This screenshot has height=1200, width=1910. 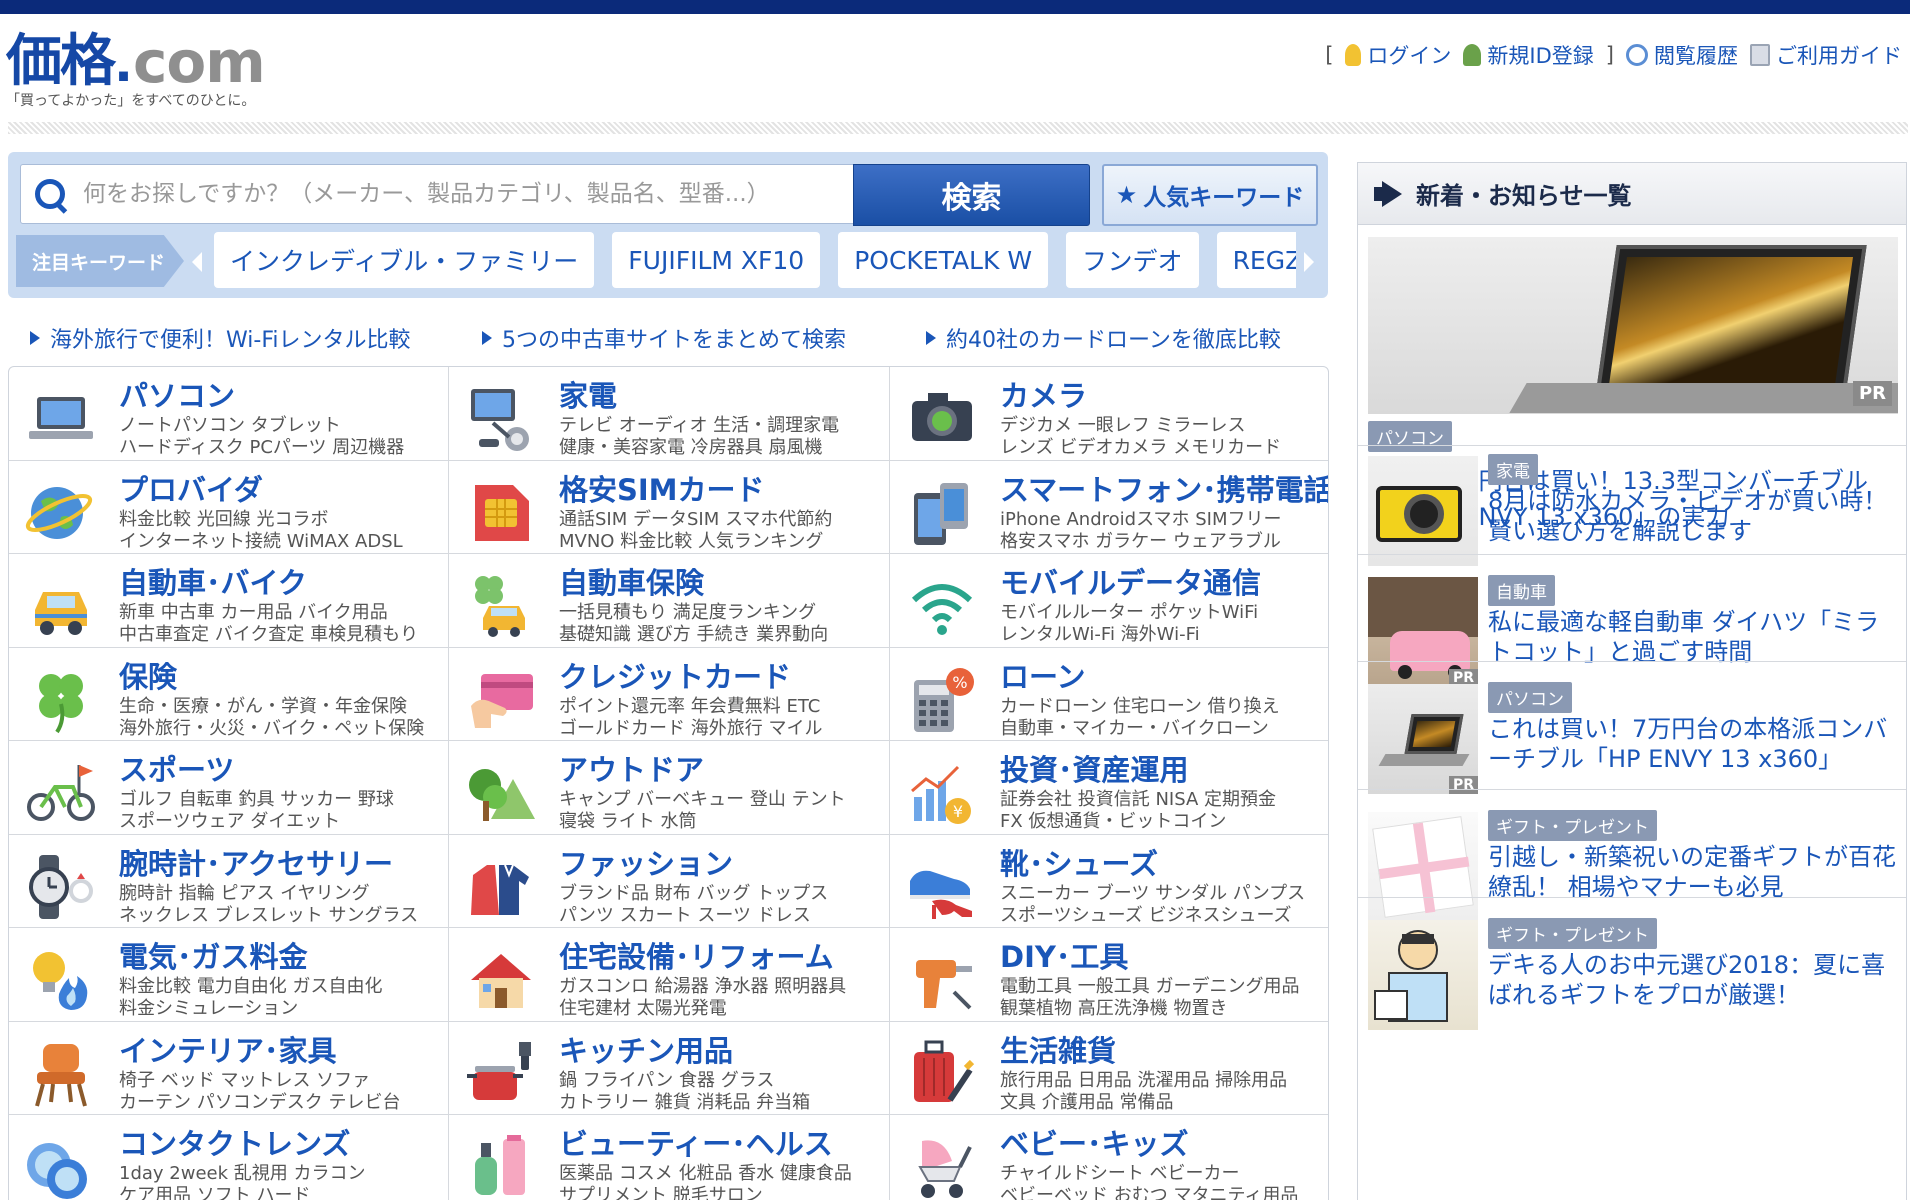 I want to click on category-cell: 保険 生命・医療・がん・学資・年金保険 海外旅行・火災・バイク・ペット保険, so click(x=229, y=694).